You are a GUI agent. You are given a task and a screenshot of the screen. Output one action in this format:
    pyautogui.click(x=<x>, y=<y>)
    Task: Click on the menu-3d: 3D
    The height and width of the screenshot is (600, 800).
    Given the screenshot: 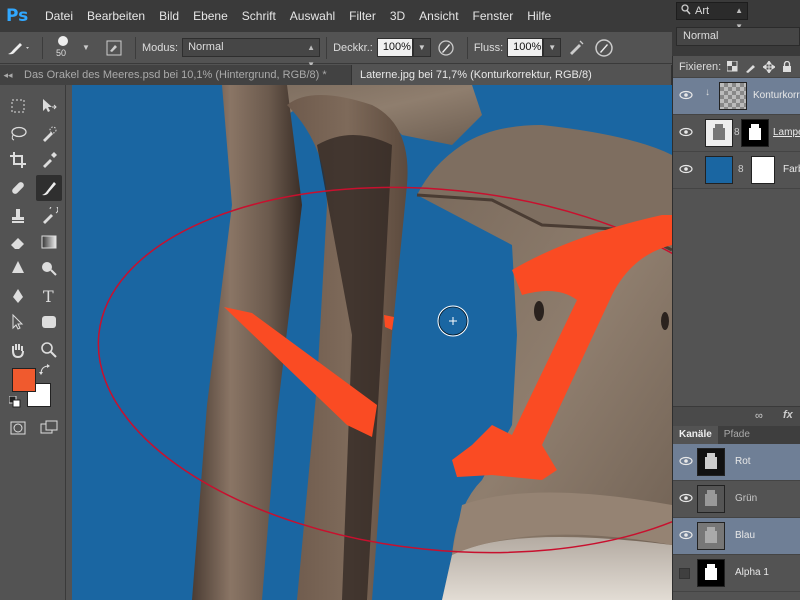 What is the action you would take?
    pyautogui.click(x=397, y=16)
    